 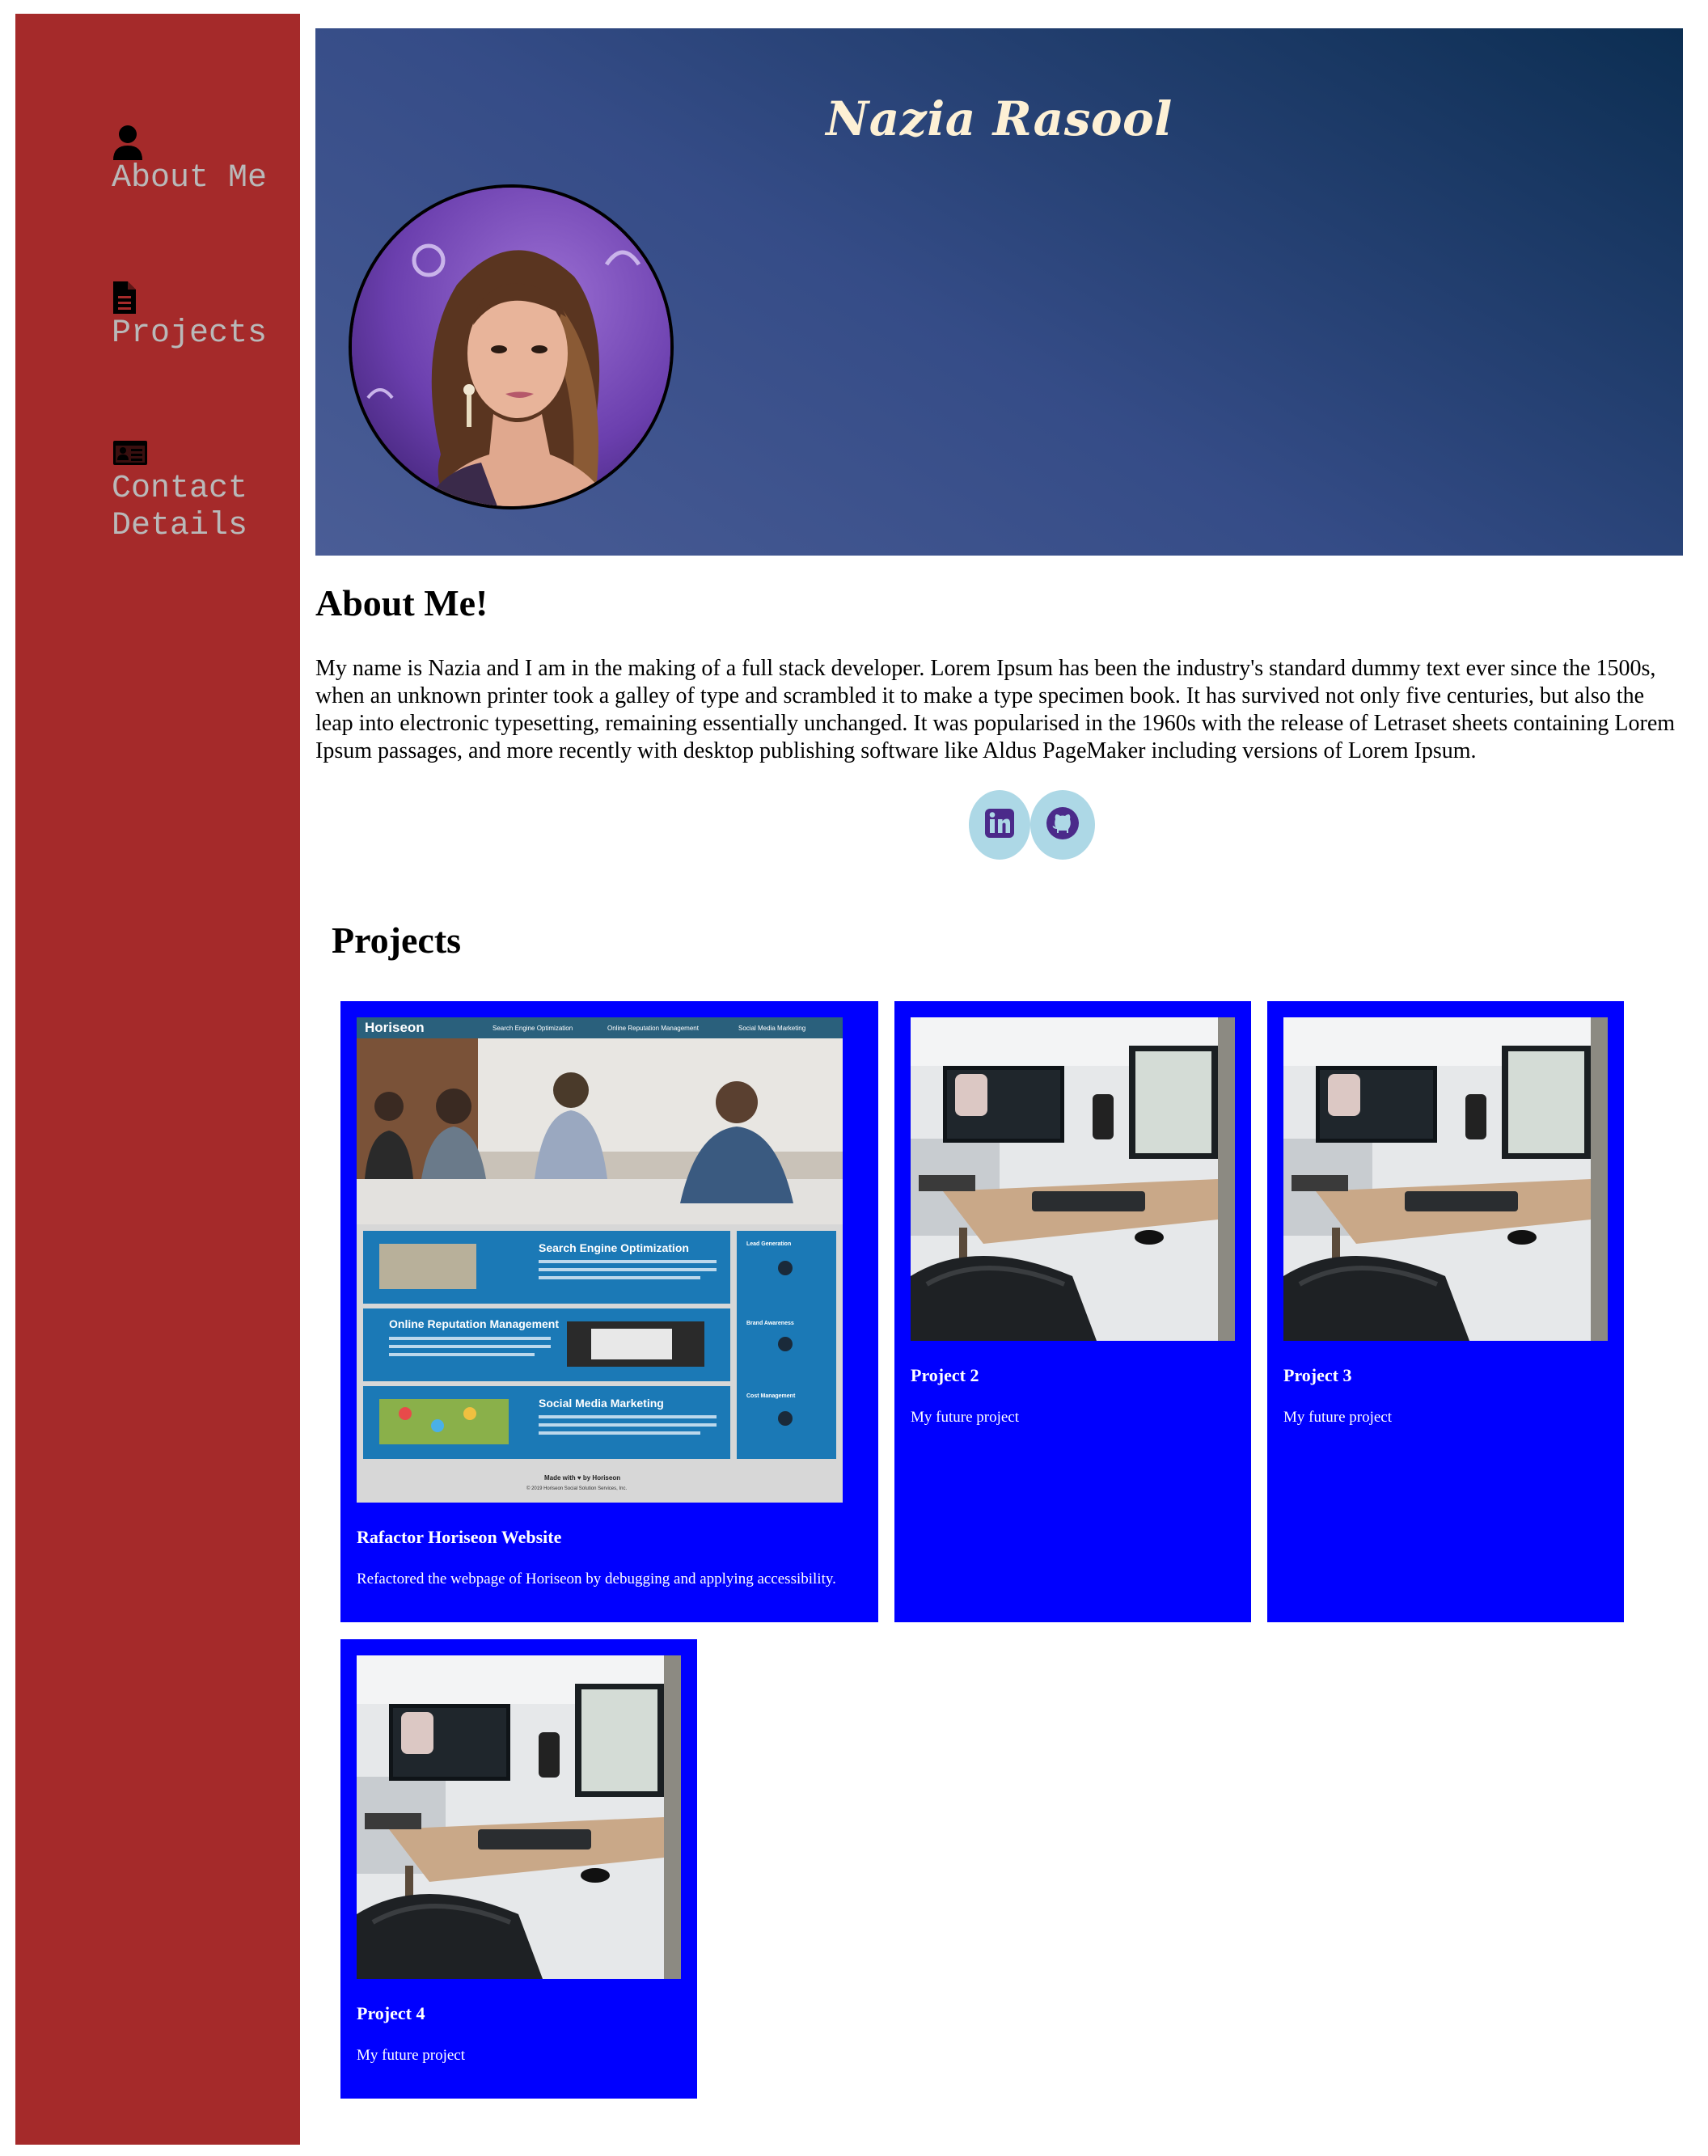 What do you see at coordinates (190, 333) in the screenshot?
I see `sidebar-item-label: Projects` at bounding box center [190, 333].